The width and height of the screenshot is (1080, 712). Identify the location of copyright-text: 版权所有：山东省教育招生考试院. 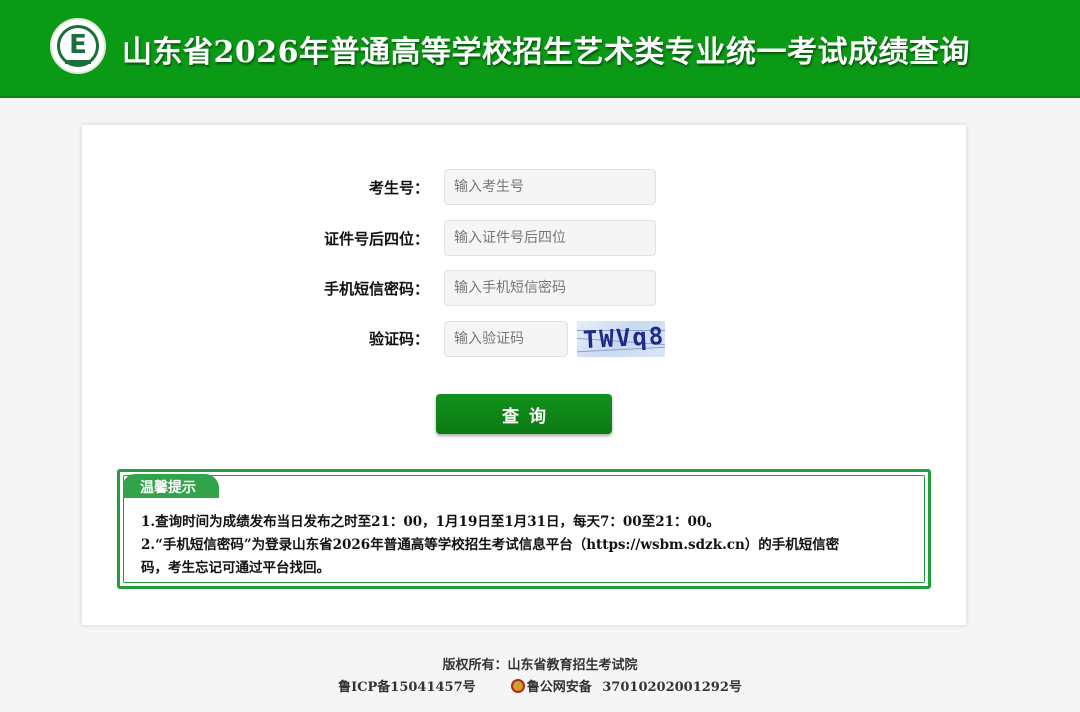
(540, 665).